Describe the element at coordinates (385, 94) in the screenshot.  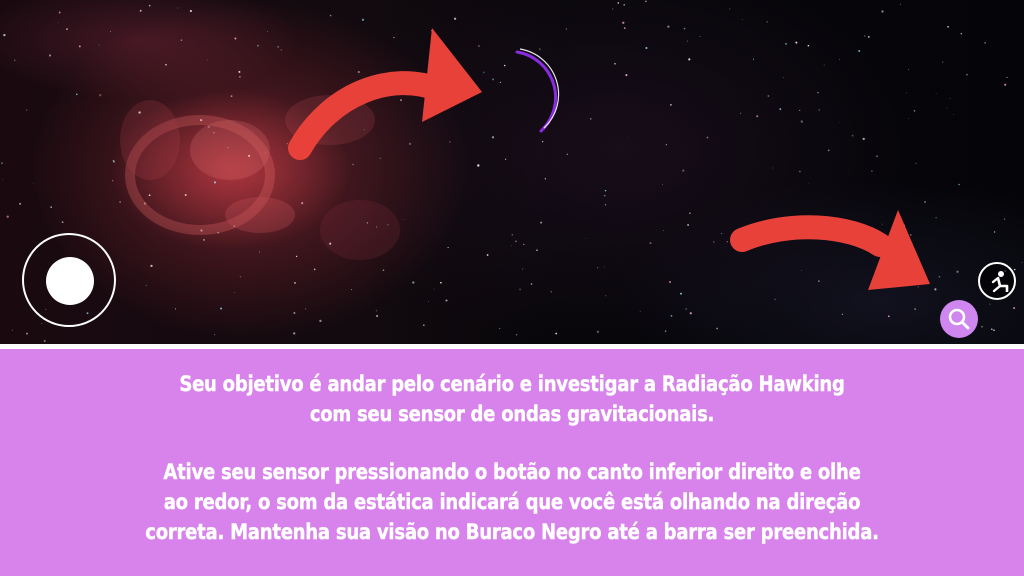
I see `pointer-arrow-upper` at that location.